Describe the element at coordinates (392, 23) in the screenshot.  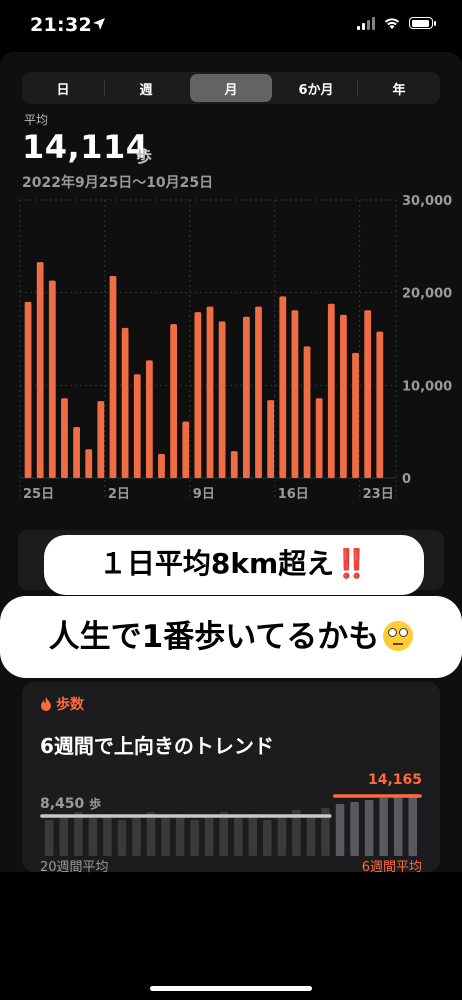
I see `wifi-icon` at that location.